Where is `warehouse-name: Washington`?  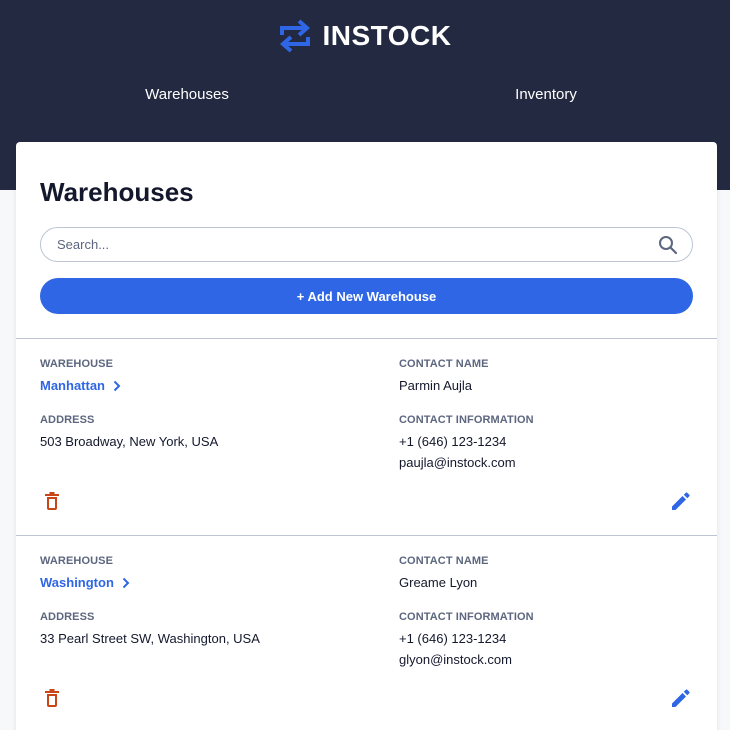 warehouse-name: Washington is located at coordinates (77, 582).